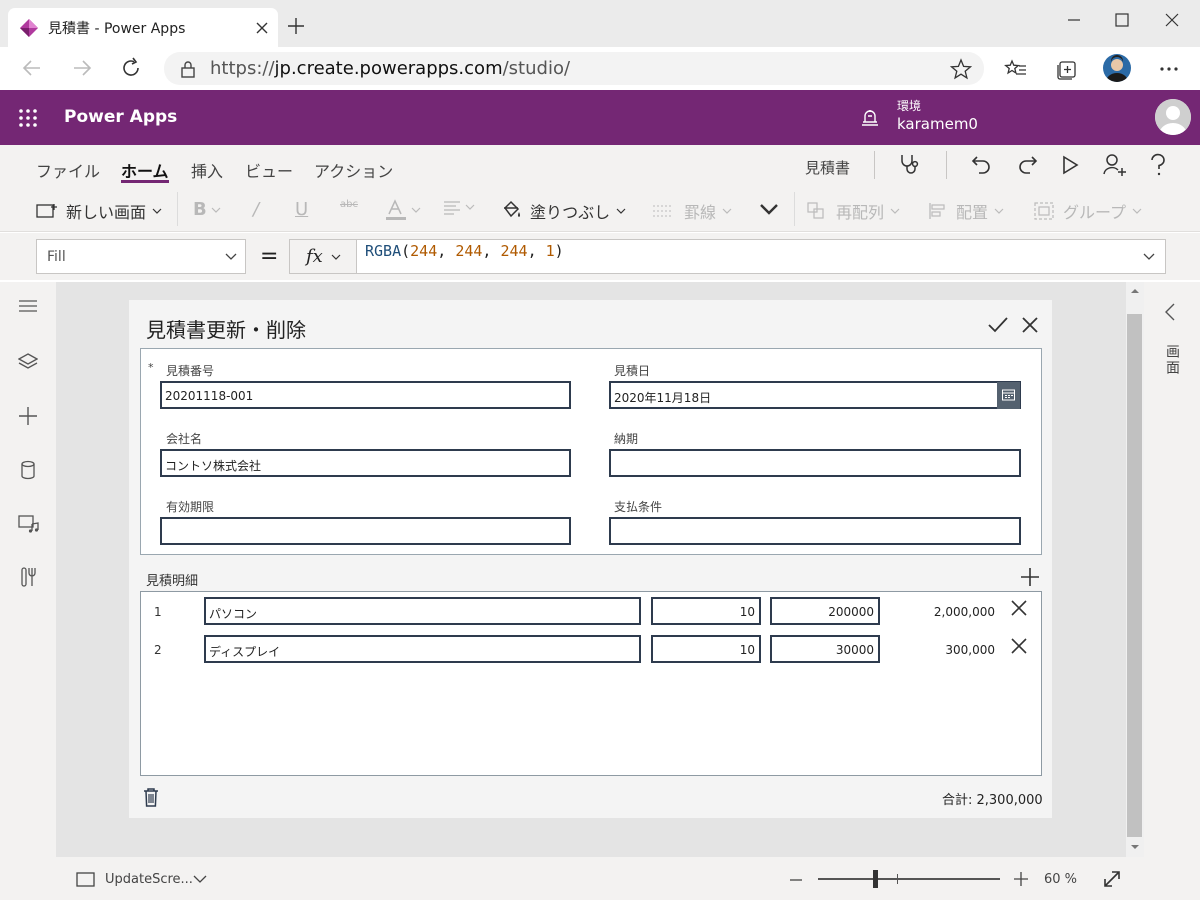 Image resolution: width=1200 pixels, height=900 pixels. I want to click on menu-home: ホーム, so click(145, 170).